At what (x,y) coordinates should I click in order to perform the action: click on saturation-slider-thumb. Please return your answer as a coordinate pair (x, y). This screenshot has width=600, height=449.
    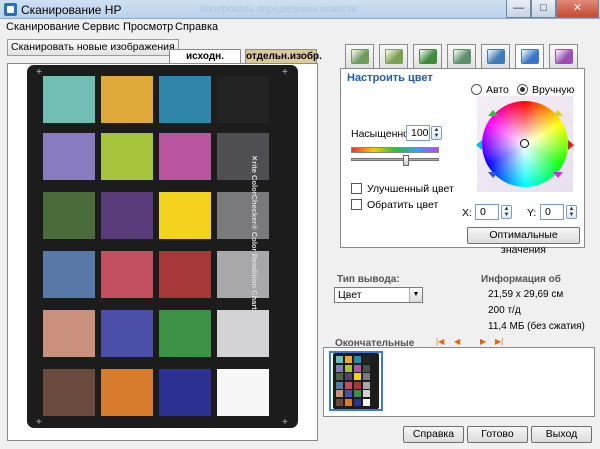
    Looking at the image, I should click on (406, 160).